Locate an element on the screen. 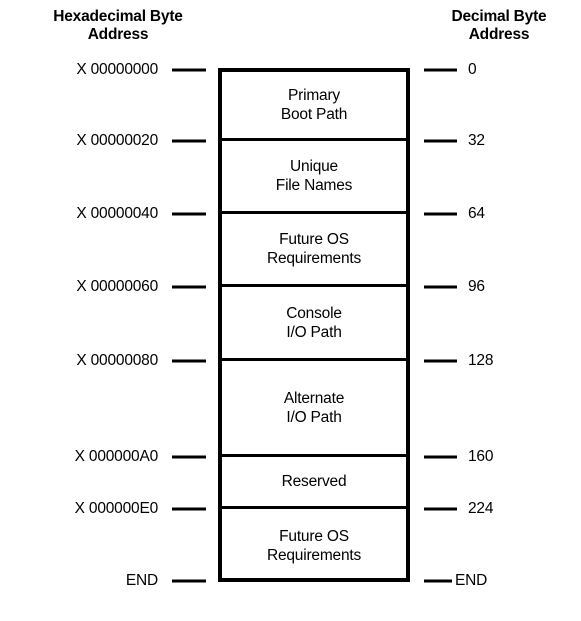  segment-label: Reserved is located at coordinates (314, 481).